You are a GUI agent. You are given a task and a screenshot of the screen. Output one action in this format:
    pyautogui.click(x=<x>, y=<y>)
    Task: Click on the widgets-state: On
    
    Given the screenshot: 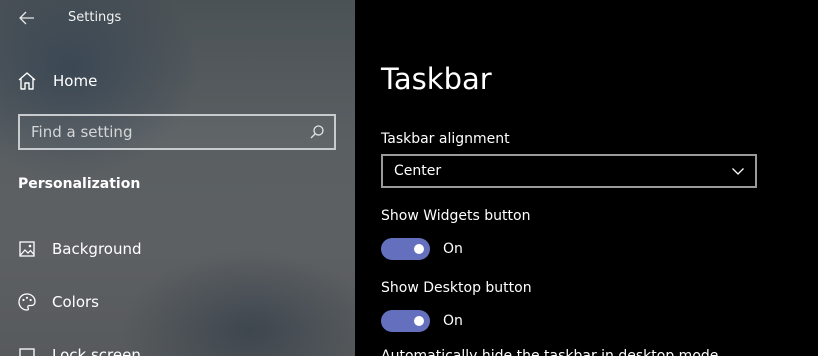 What is the action you would take?
    pyautogui.click(x=453, y=249)
    